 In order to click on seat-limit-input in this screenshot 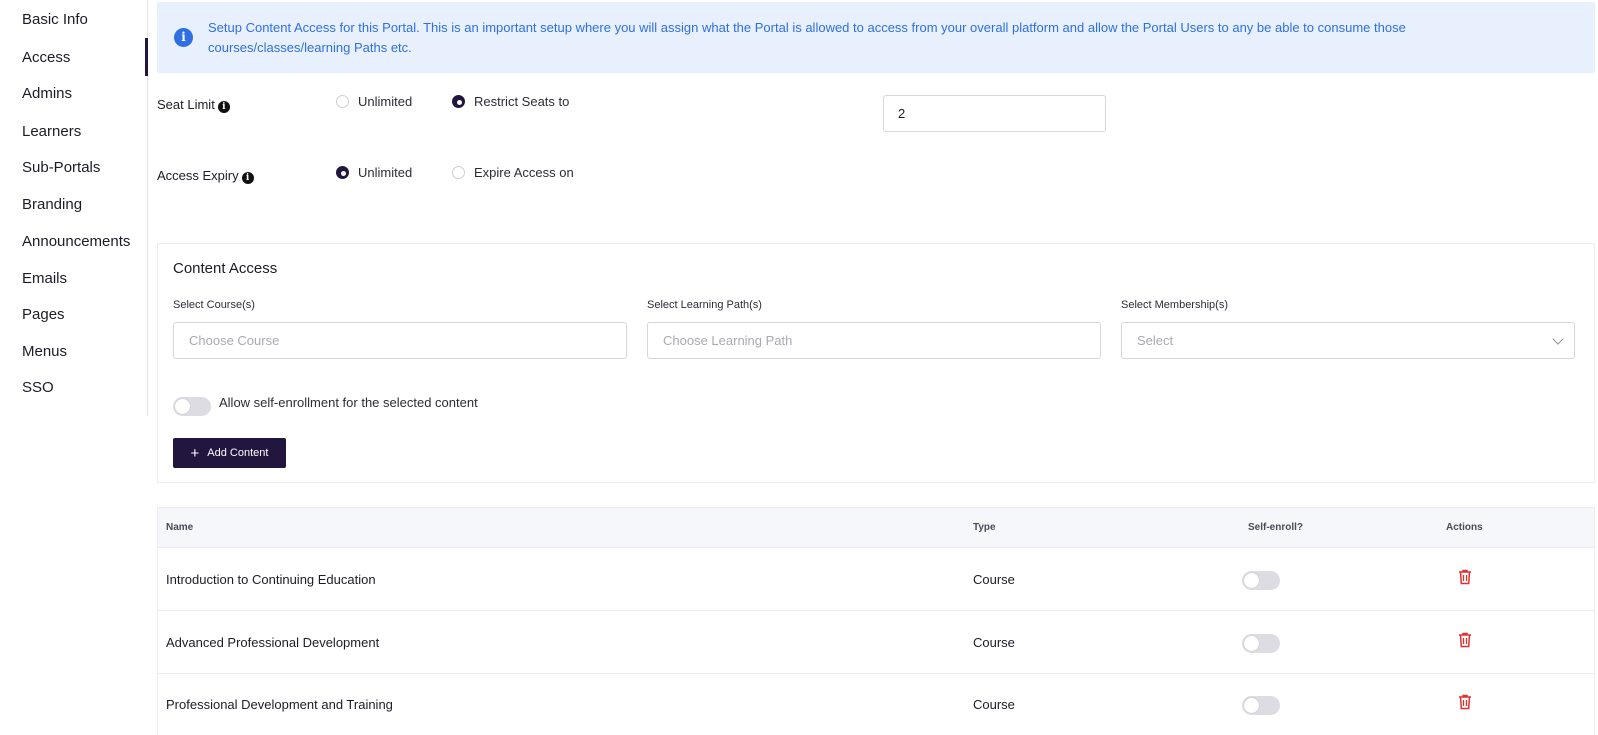, I will do `click(994, 113)`.